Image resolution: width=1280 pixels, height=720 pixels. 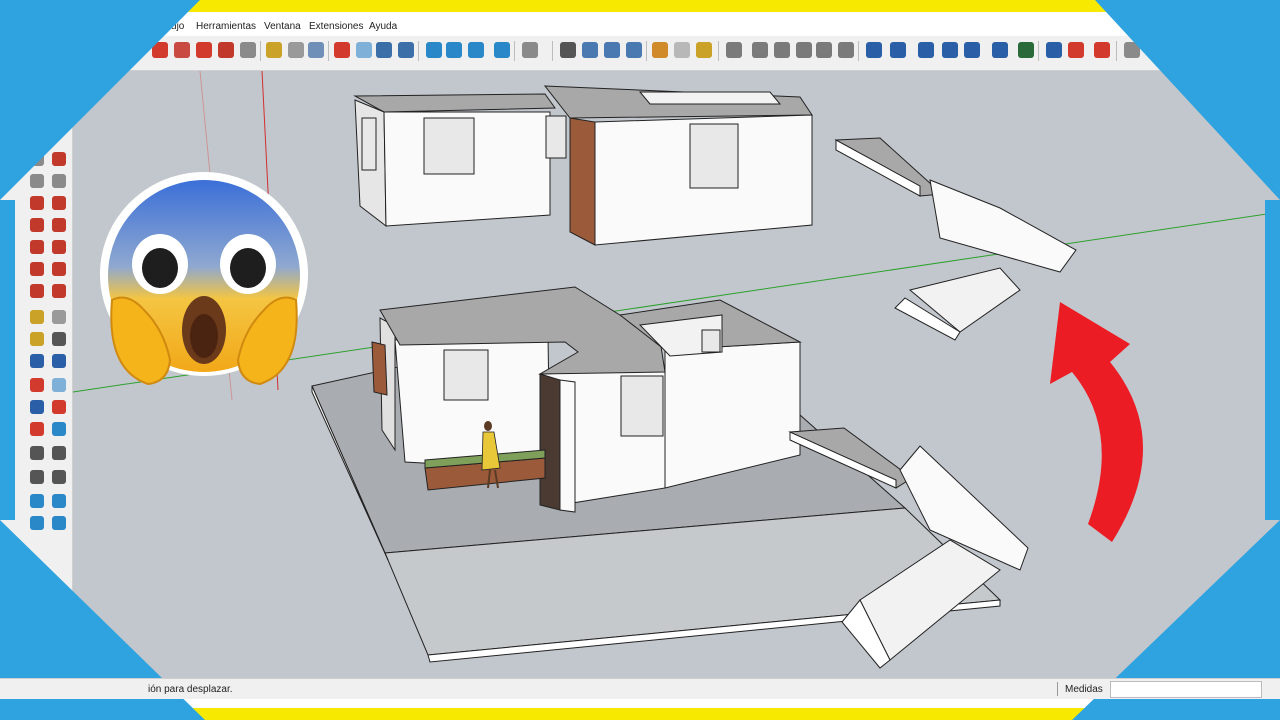 I want to click on upper-roof-left, so click(x=454, y=103).